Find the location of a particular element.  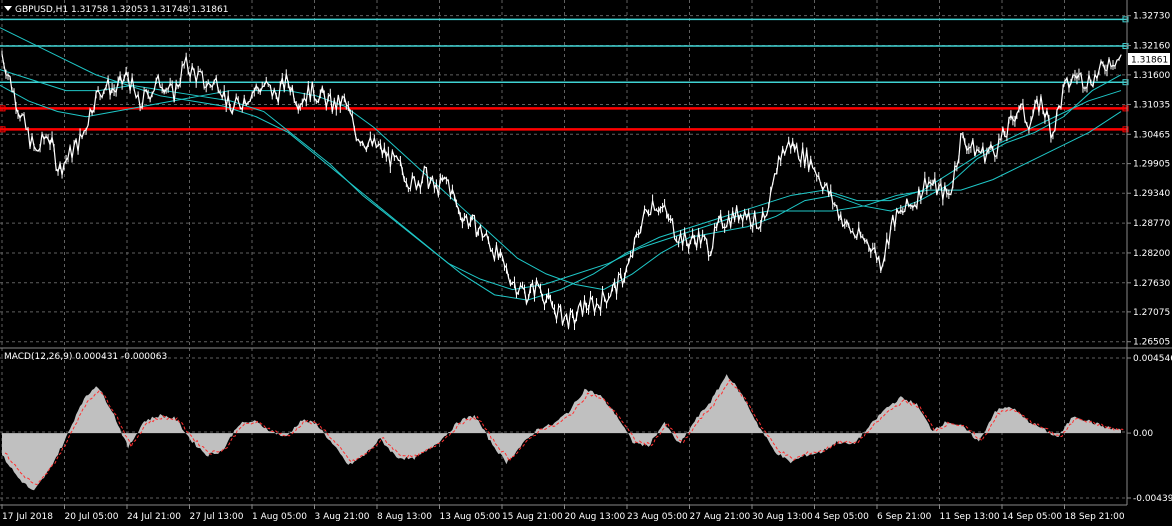

macd-tick-label: 0.004546 is located at coordinates (1152, 359).